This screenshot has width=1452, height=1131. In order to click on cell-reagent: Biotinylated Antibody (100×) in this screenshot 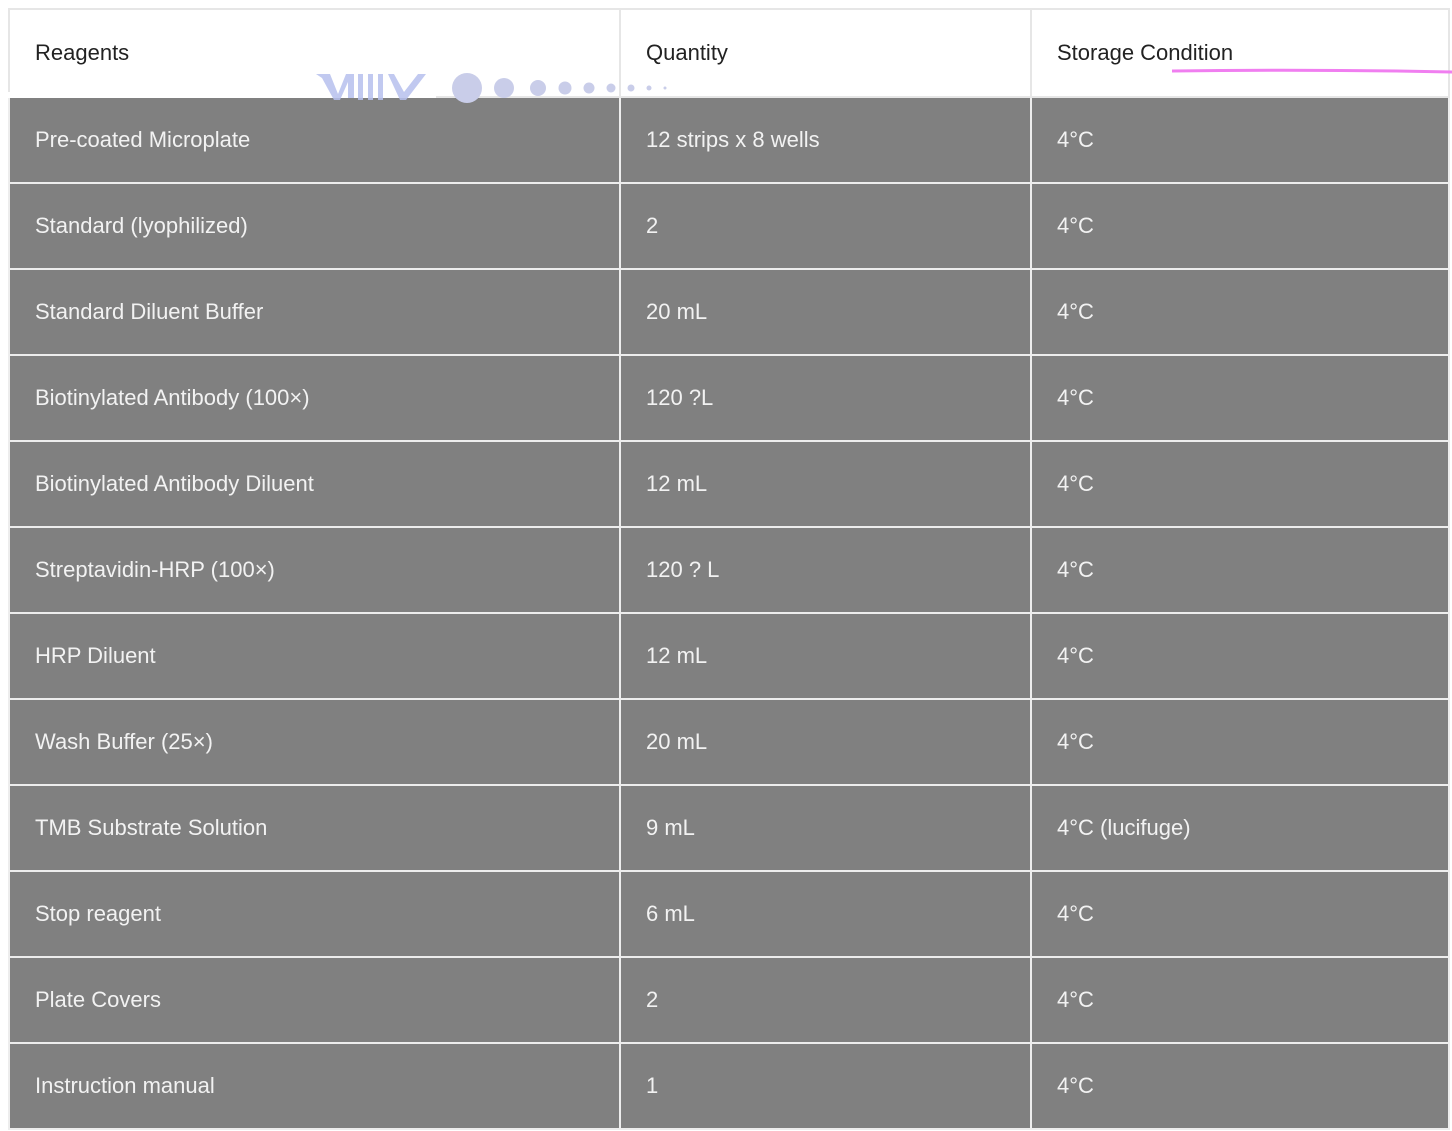, I will do `click(314, 398)`.